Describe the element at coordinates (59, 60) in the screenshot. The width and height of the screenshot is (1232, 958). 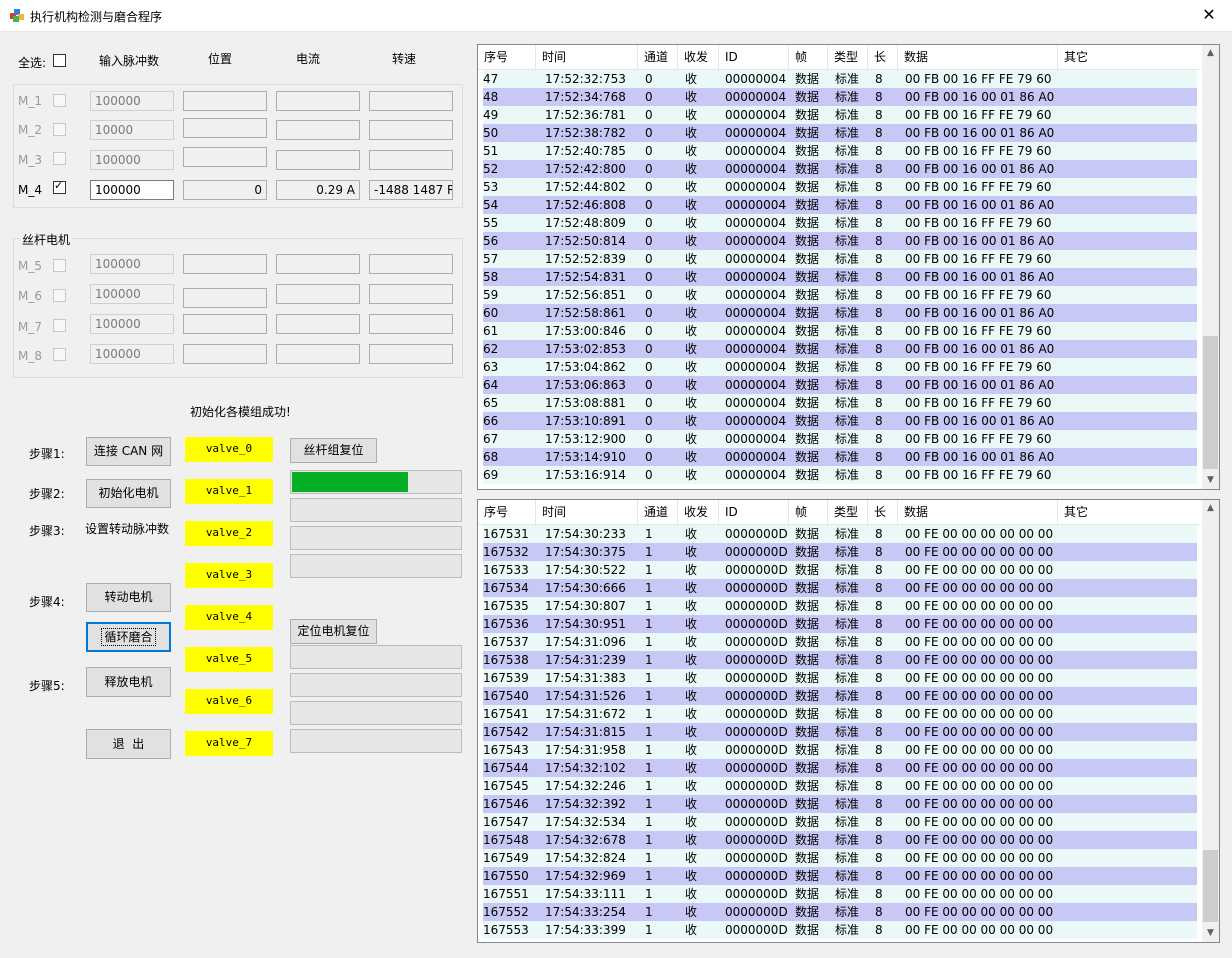
I see `select-all-checkbox` at that location.